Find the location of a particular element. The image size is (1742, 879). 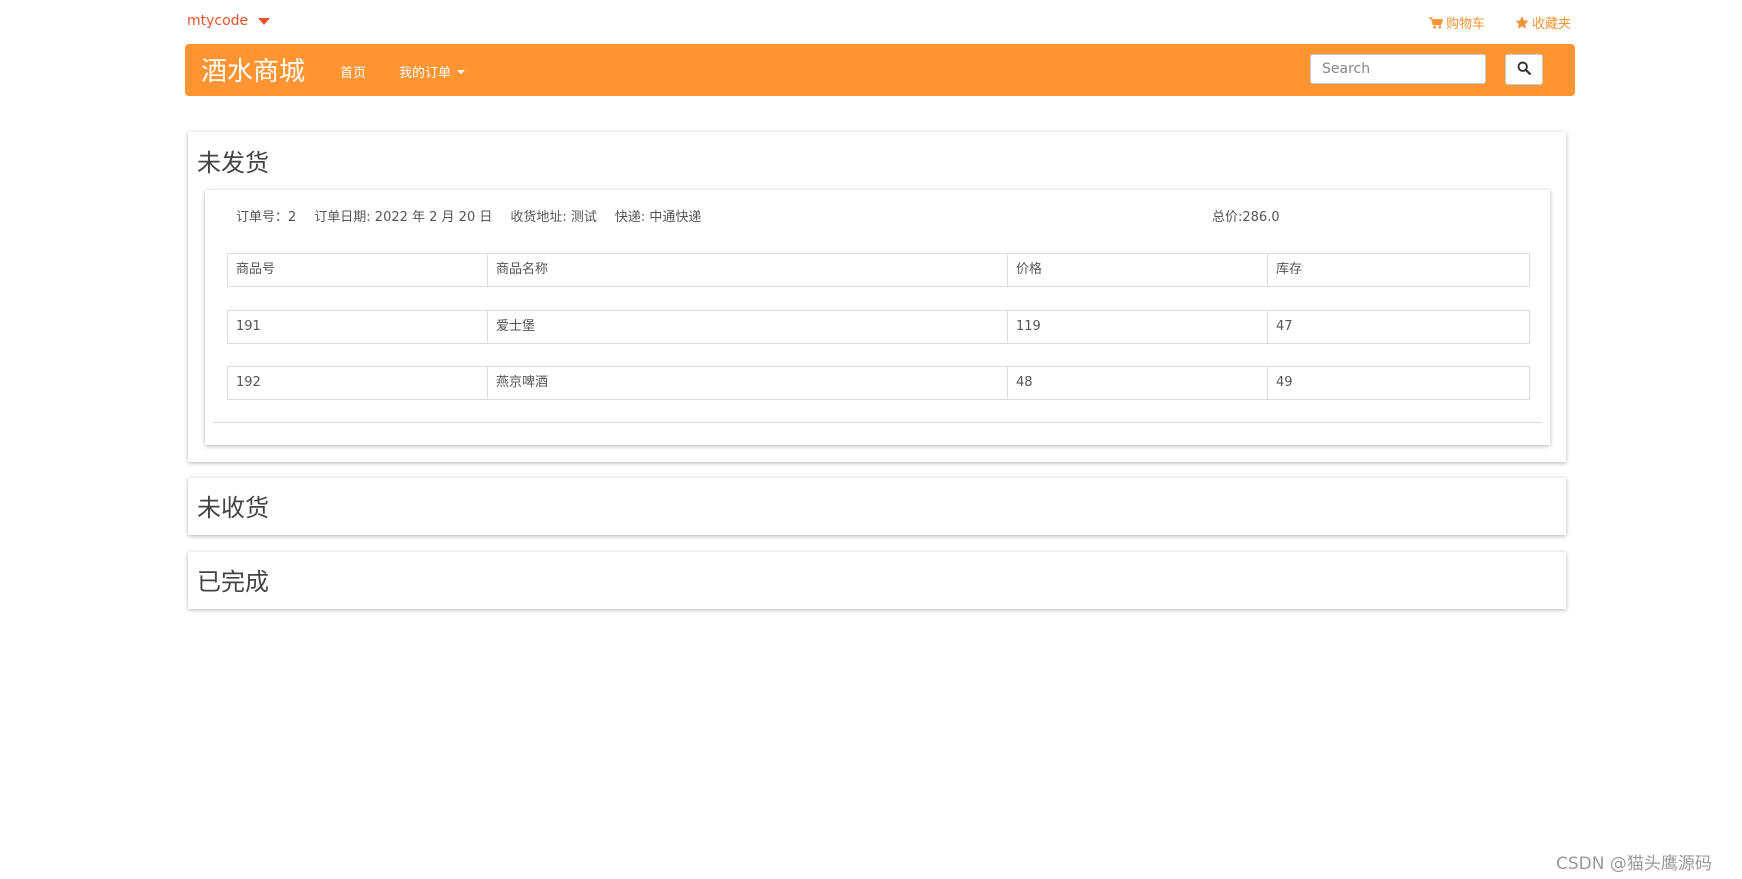

cart-label: 购物车 is located at coordinates (1465, 24).